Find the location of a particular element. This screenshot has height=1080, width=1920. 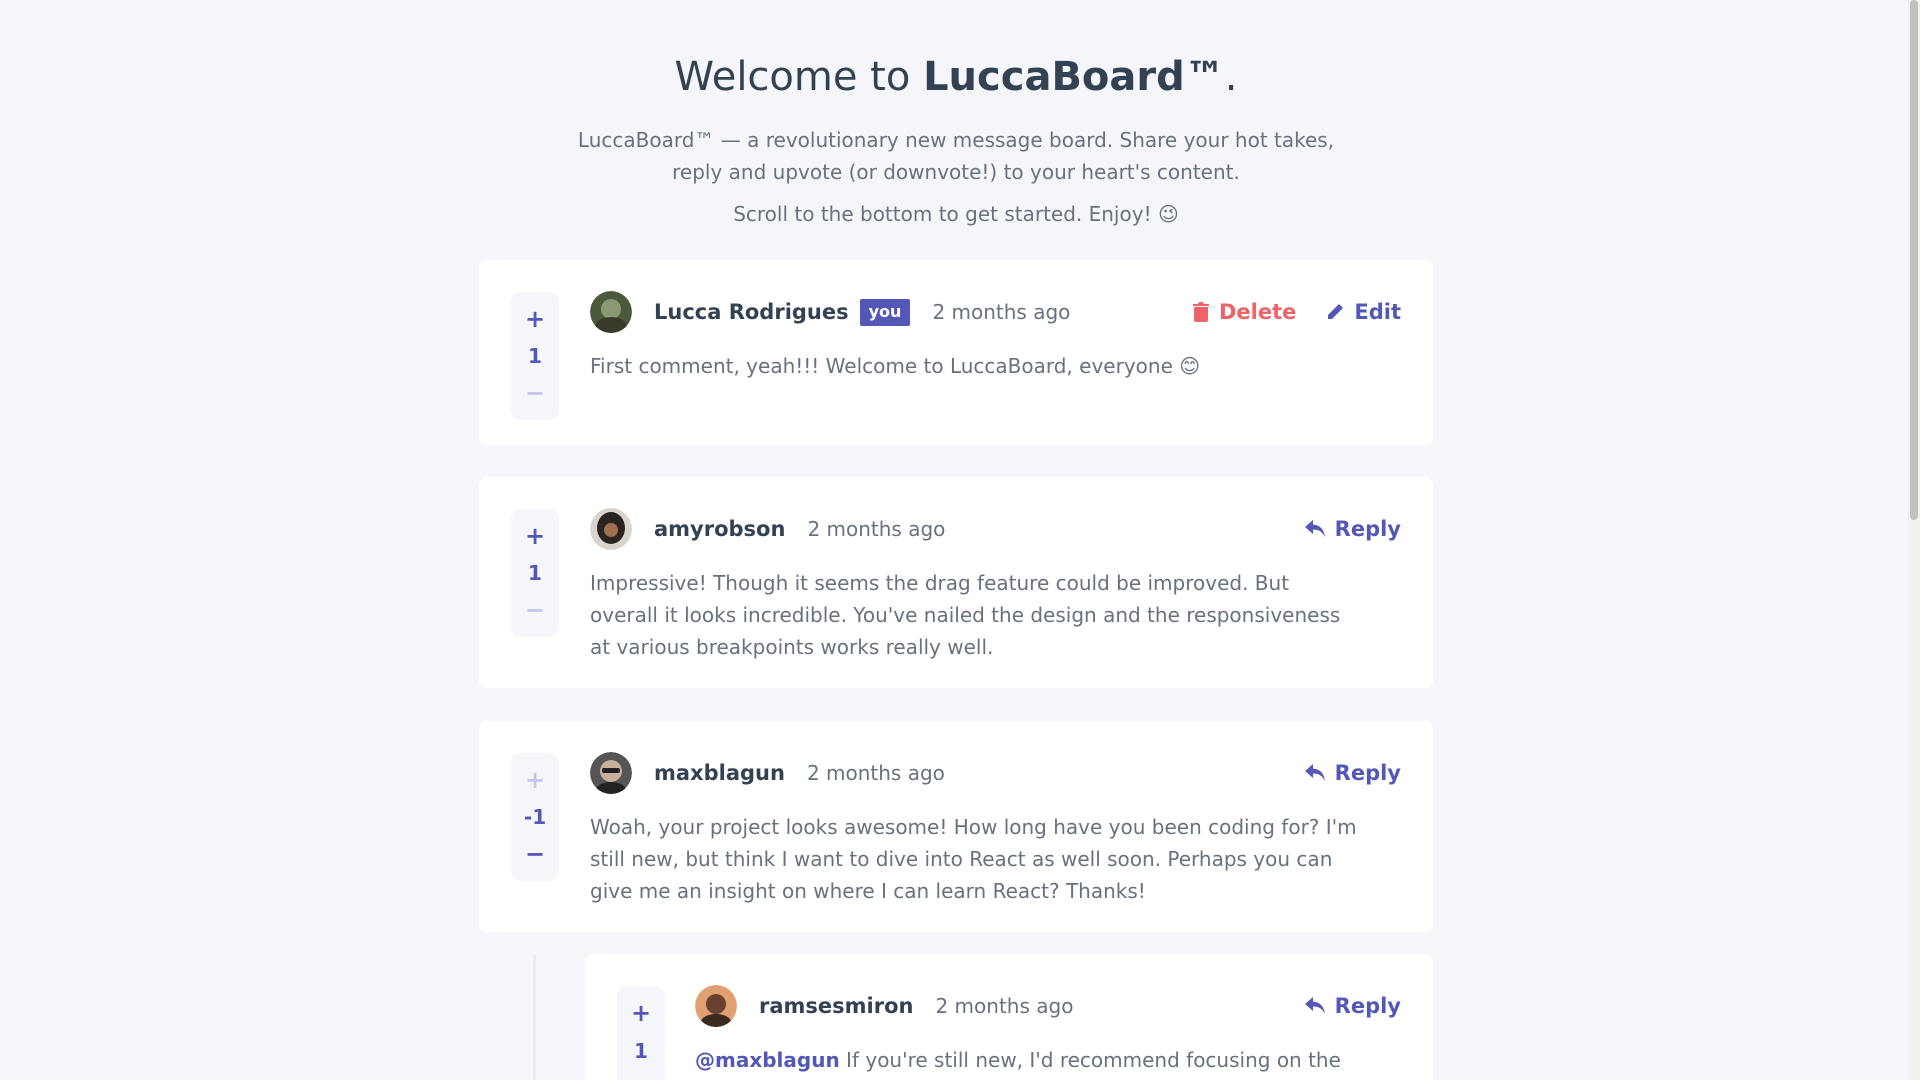

page-title: Welcome to LuccaBoard™. is located at coordinates (956, 77).